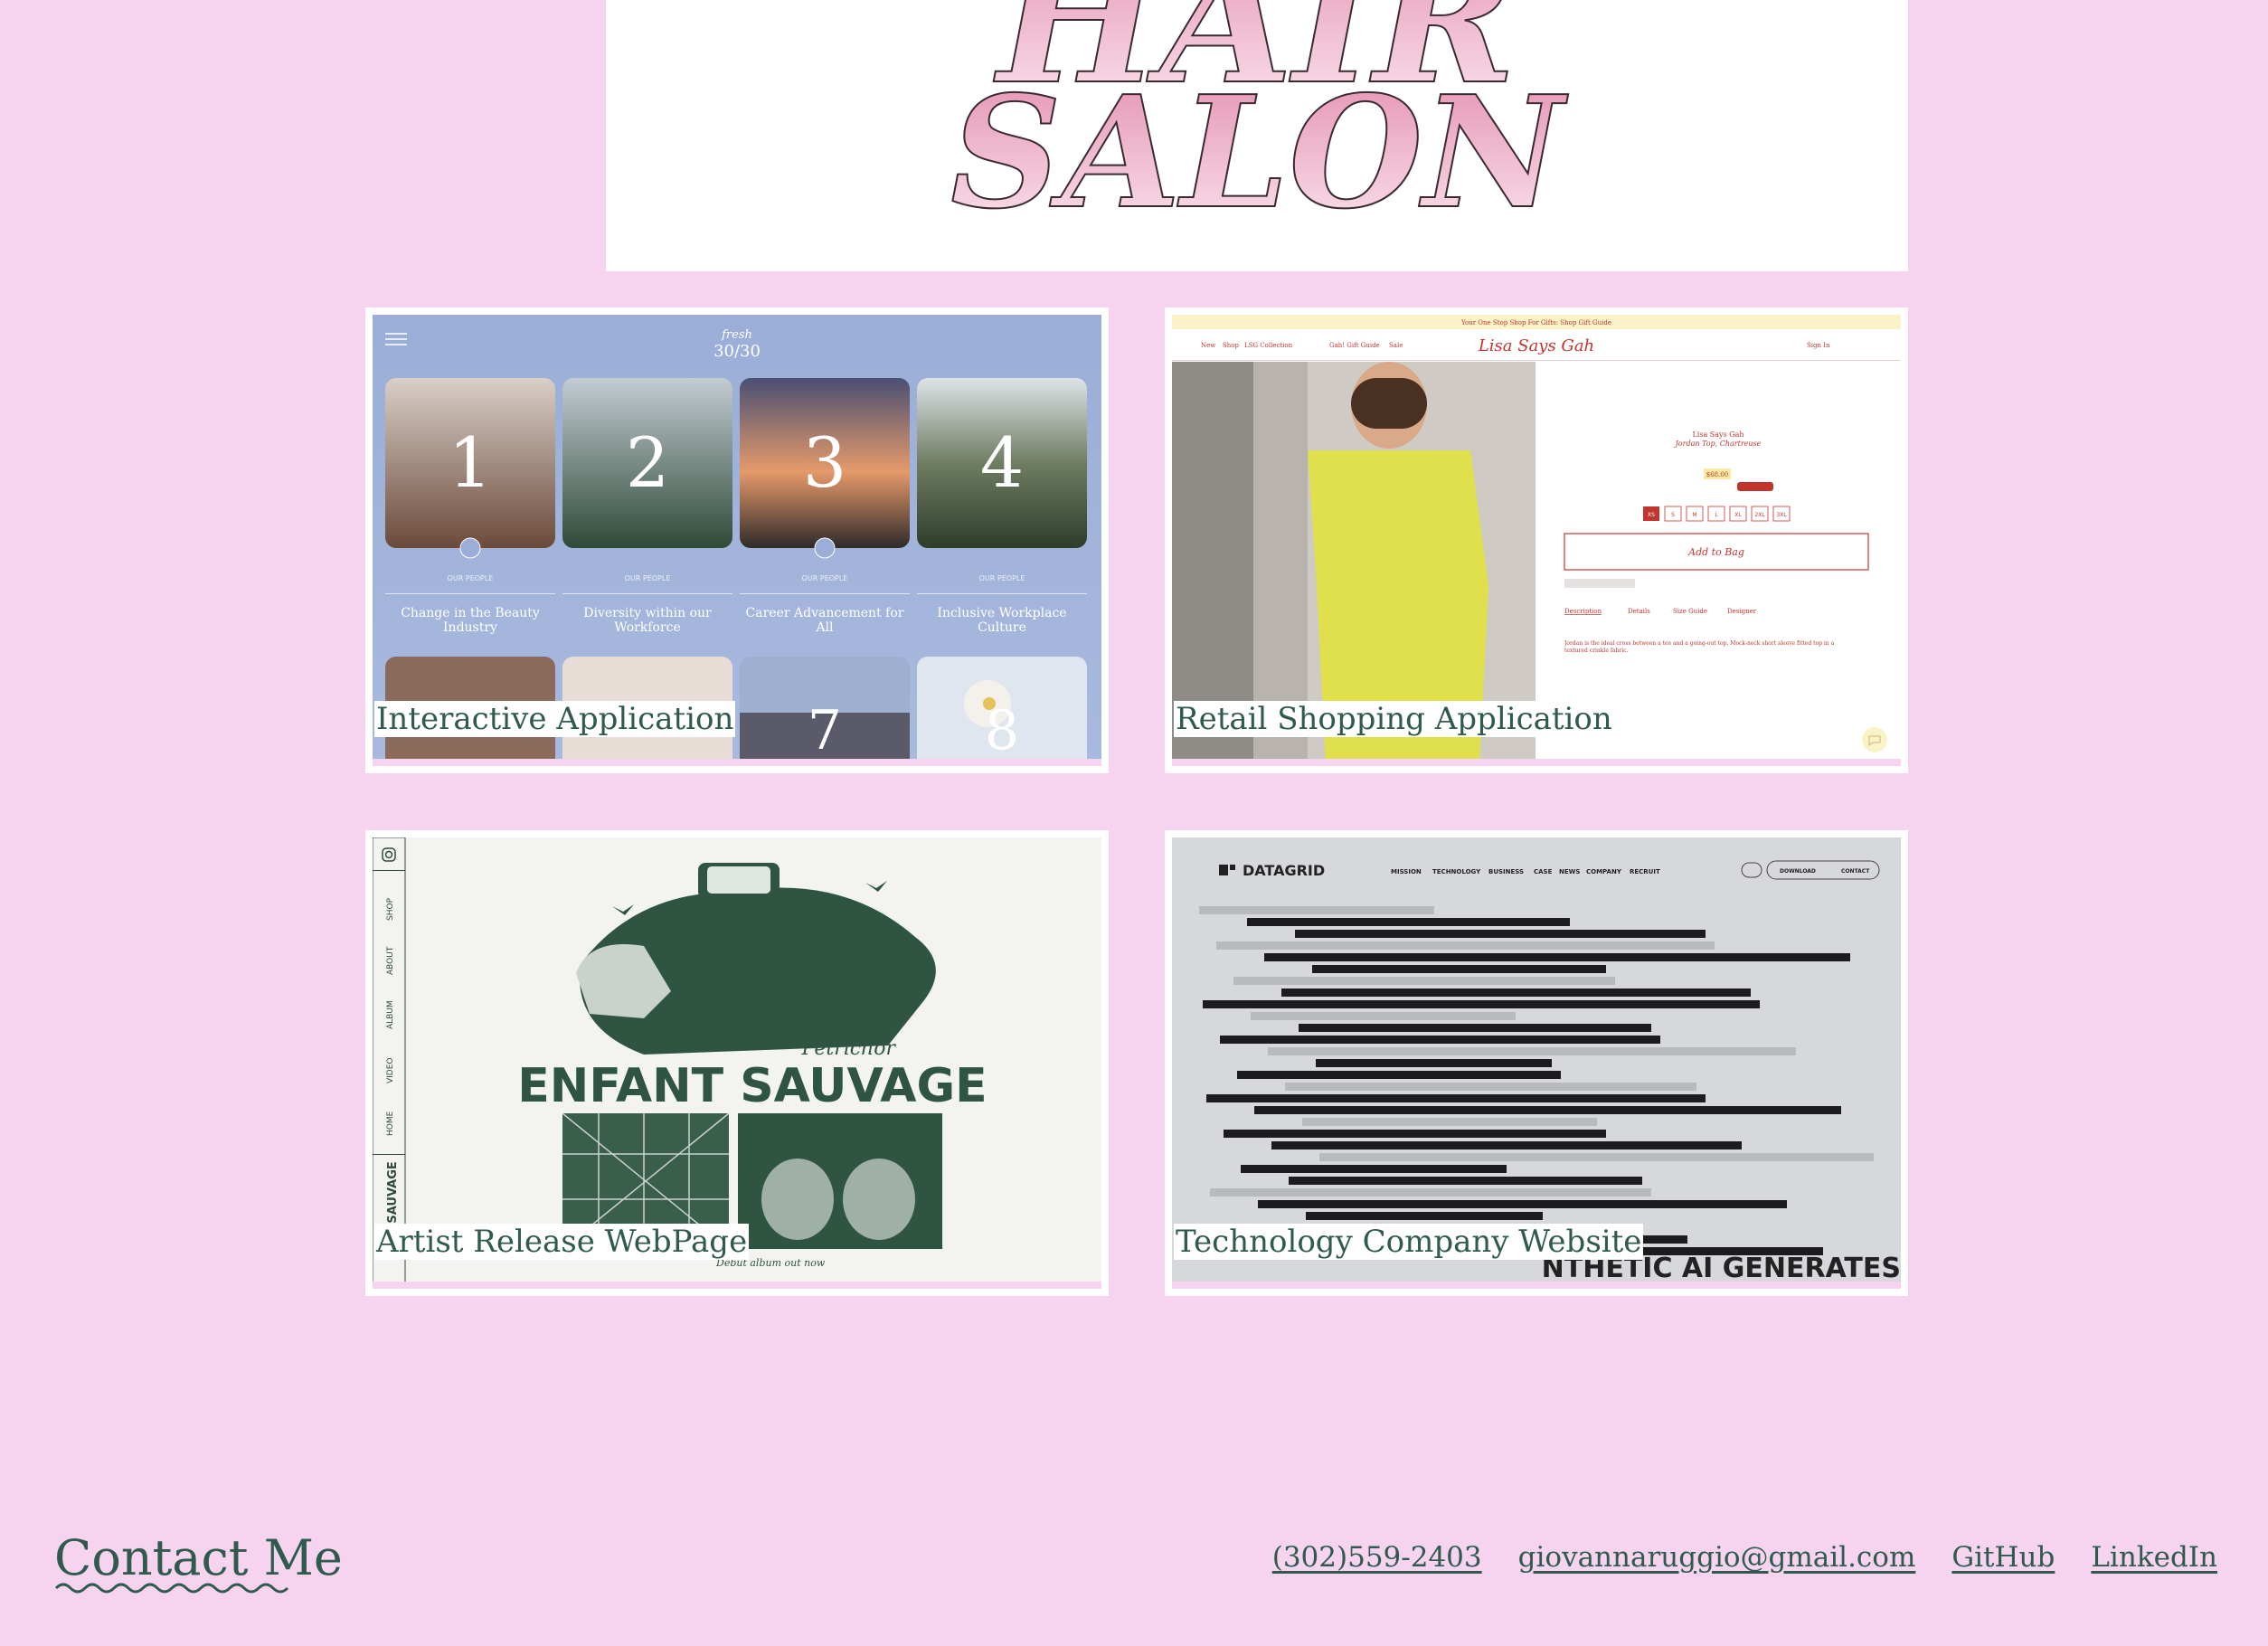 The width and height of the screenshot is (2268, 1646). I want to click on nav-album: ALBUM, so click(390, 1014).